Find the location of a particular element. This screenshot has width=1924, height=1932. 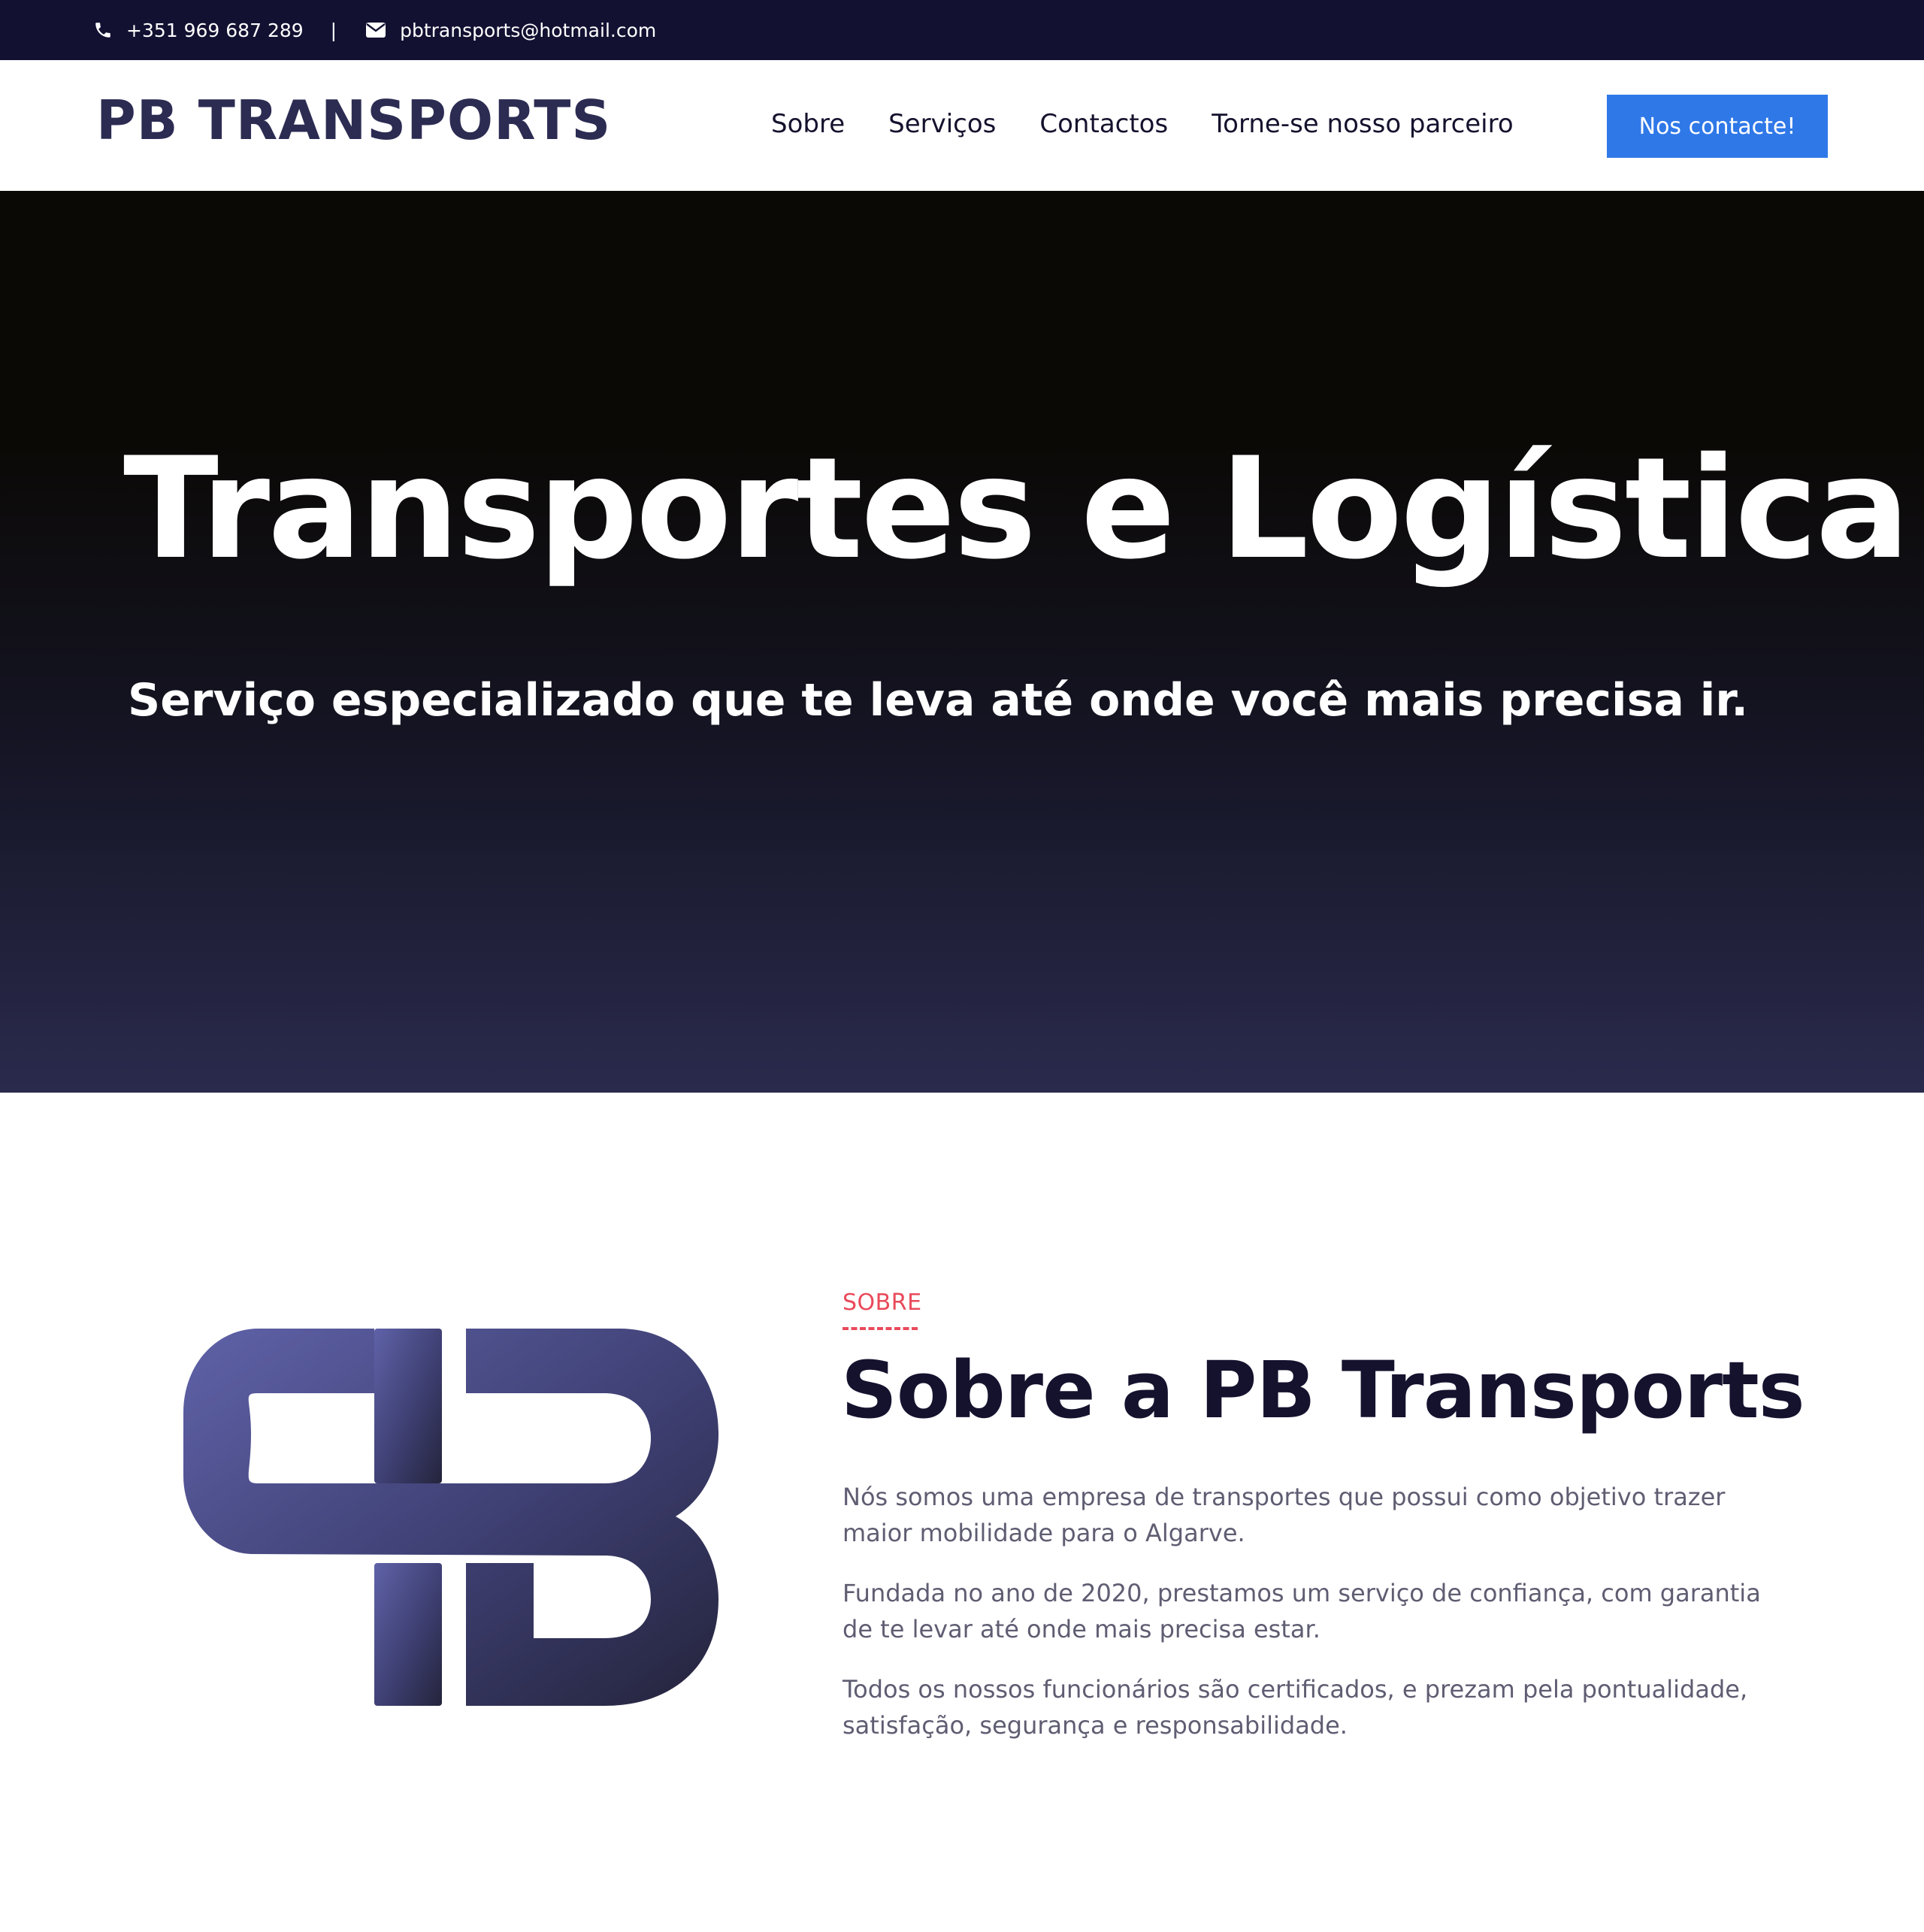

contact-us-button: Nos contacte! is located at coordinates (1718, 127).